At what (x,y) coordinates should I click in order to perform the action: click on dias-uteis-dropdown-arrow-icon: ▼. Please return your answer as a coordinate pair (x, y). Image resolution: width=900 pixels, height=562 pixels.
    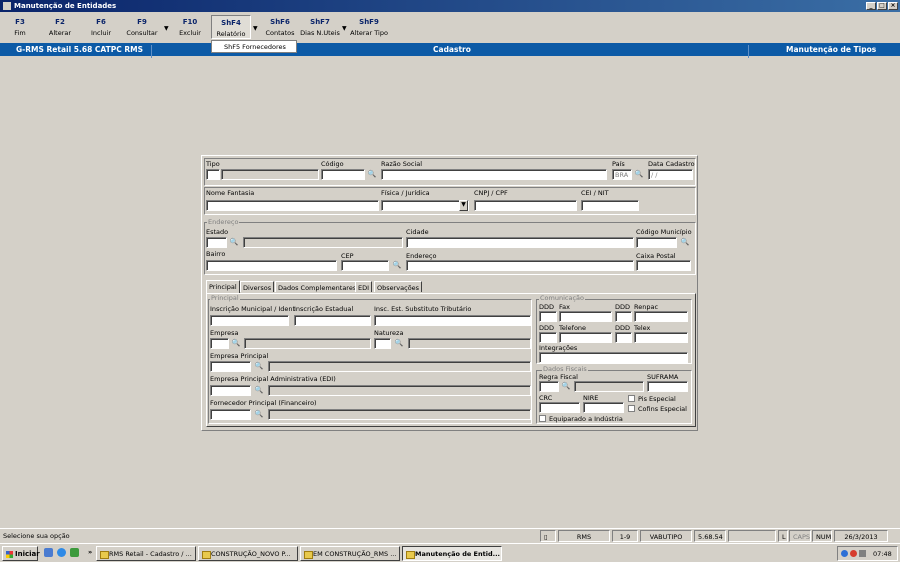
    Looking at the image, I should click on (344, 28).